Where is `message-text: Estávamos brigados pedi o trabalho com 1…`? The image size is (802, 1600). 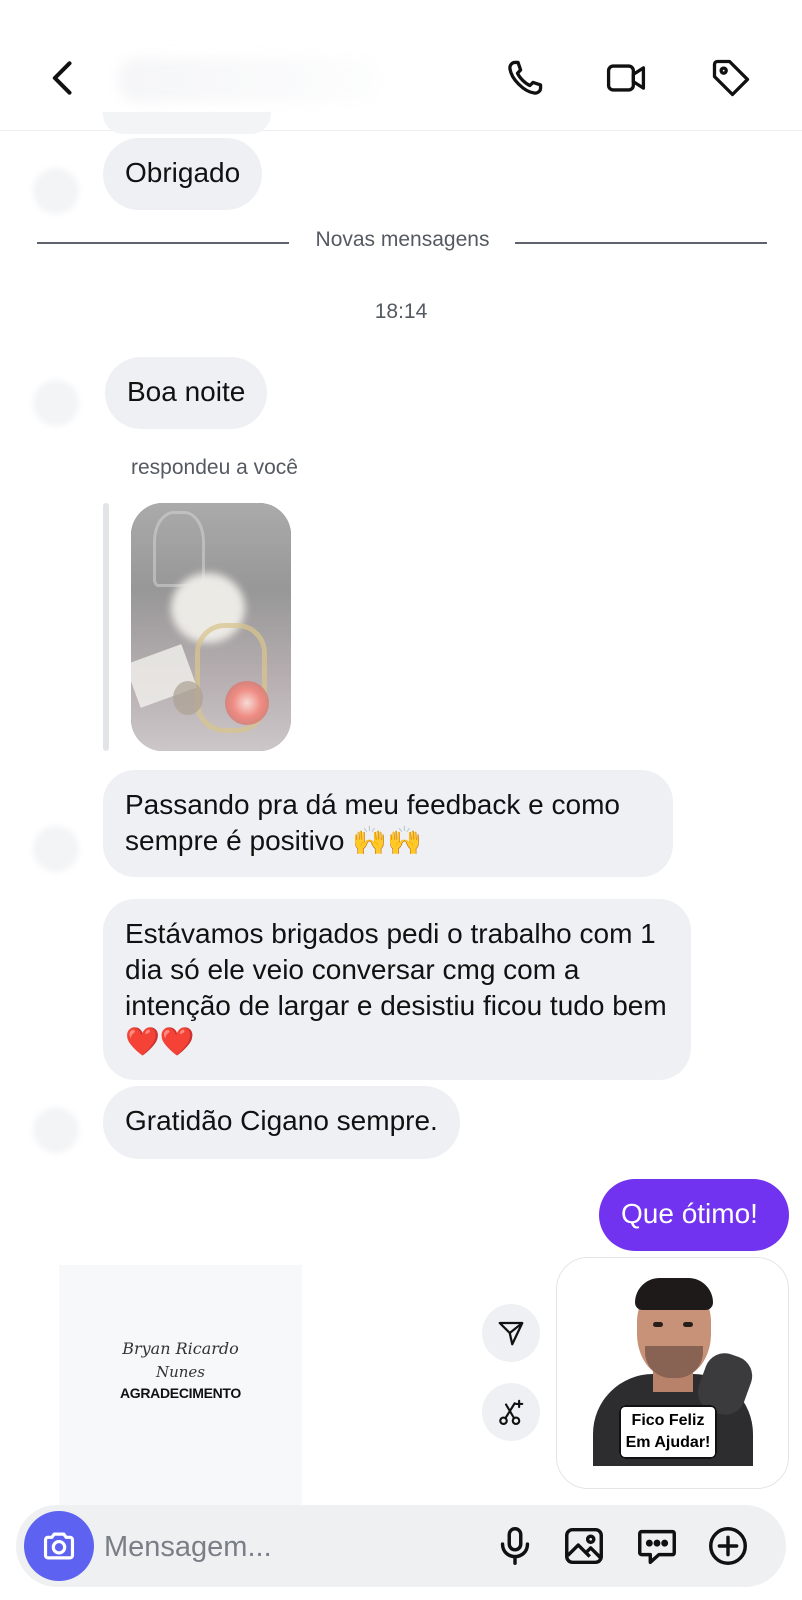
message-text: Estávamos brigados pedi o trabalho com 1… is located at coordinates (396, 987).